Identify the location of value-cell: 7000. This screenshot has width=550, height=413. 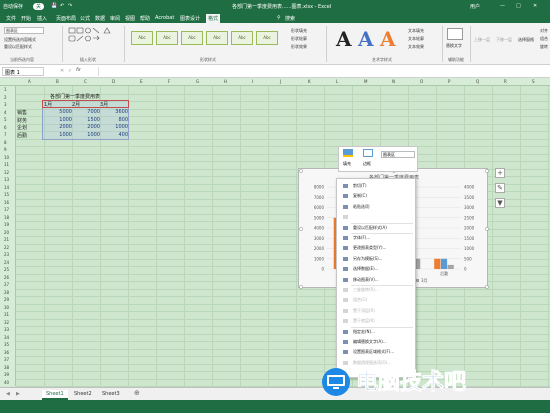
(93, 112).